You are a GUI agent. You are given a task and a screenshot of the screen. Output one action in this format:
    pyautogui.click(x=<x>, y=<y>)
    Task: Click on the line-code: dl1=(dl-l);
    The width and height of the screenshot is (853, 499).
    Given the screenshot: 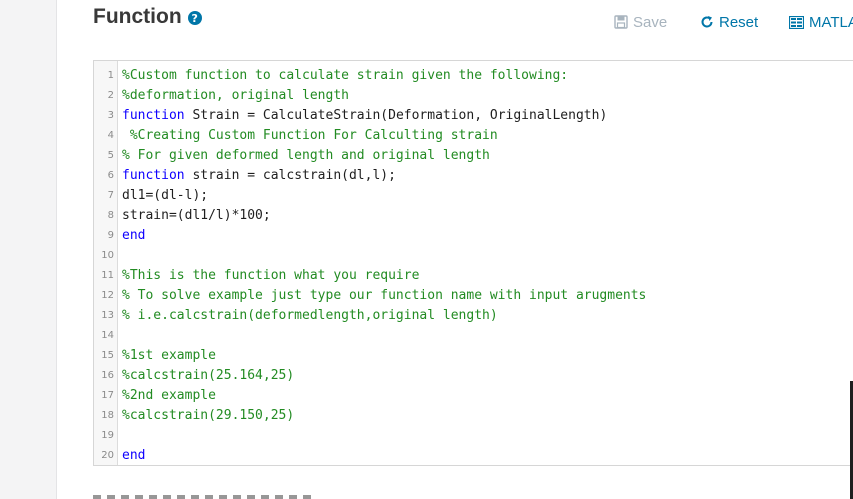 What is the action you would take?
    pyautogui.click(x=162, y=195)
    